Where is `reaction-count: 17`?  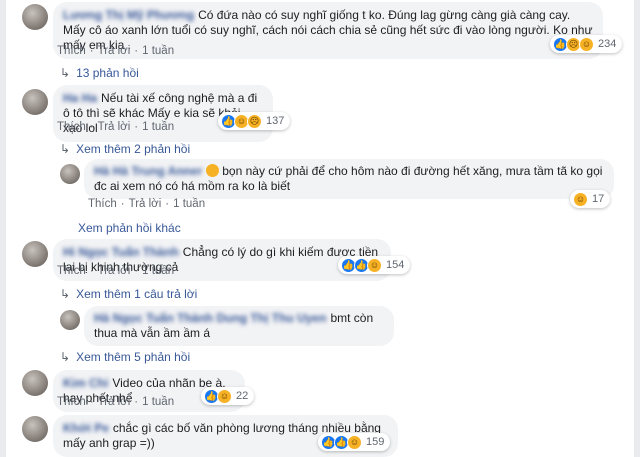
reaction-count: 17 is located at coordinates (598, 199).